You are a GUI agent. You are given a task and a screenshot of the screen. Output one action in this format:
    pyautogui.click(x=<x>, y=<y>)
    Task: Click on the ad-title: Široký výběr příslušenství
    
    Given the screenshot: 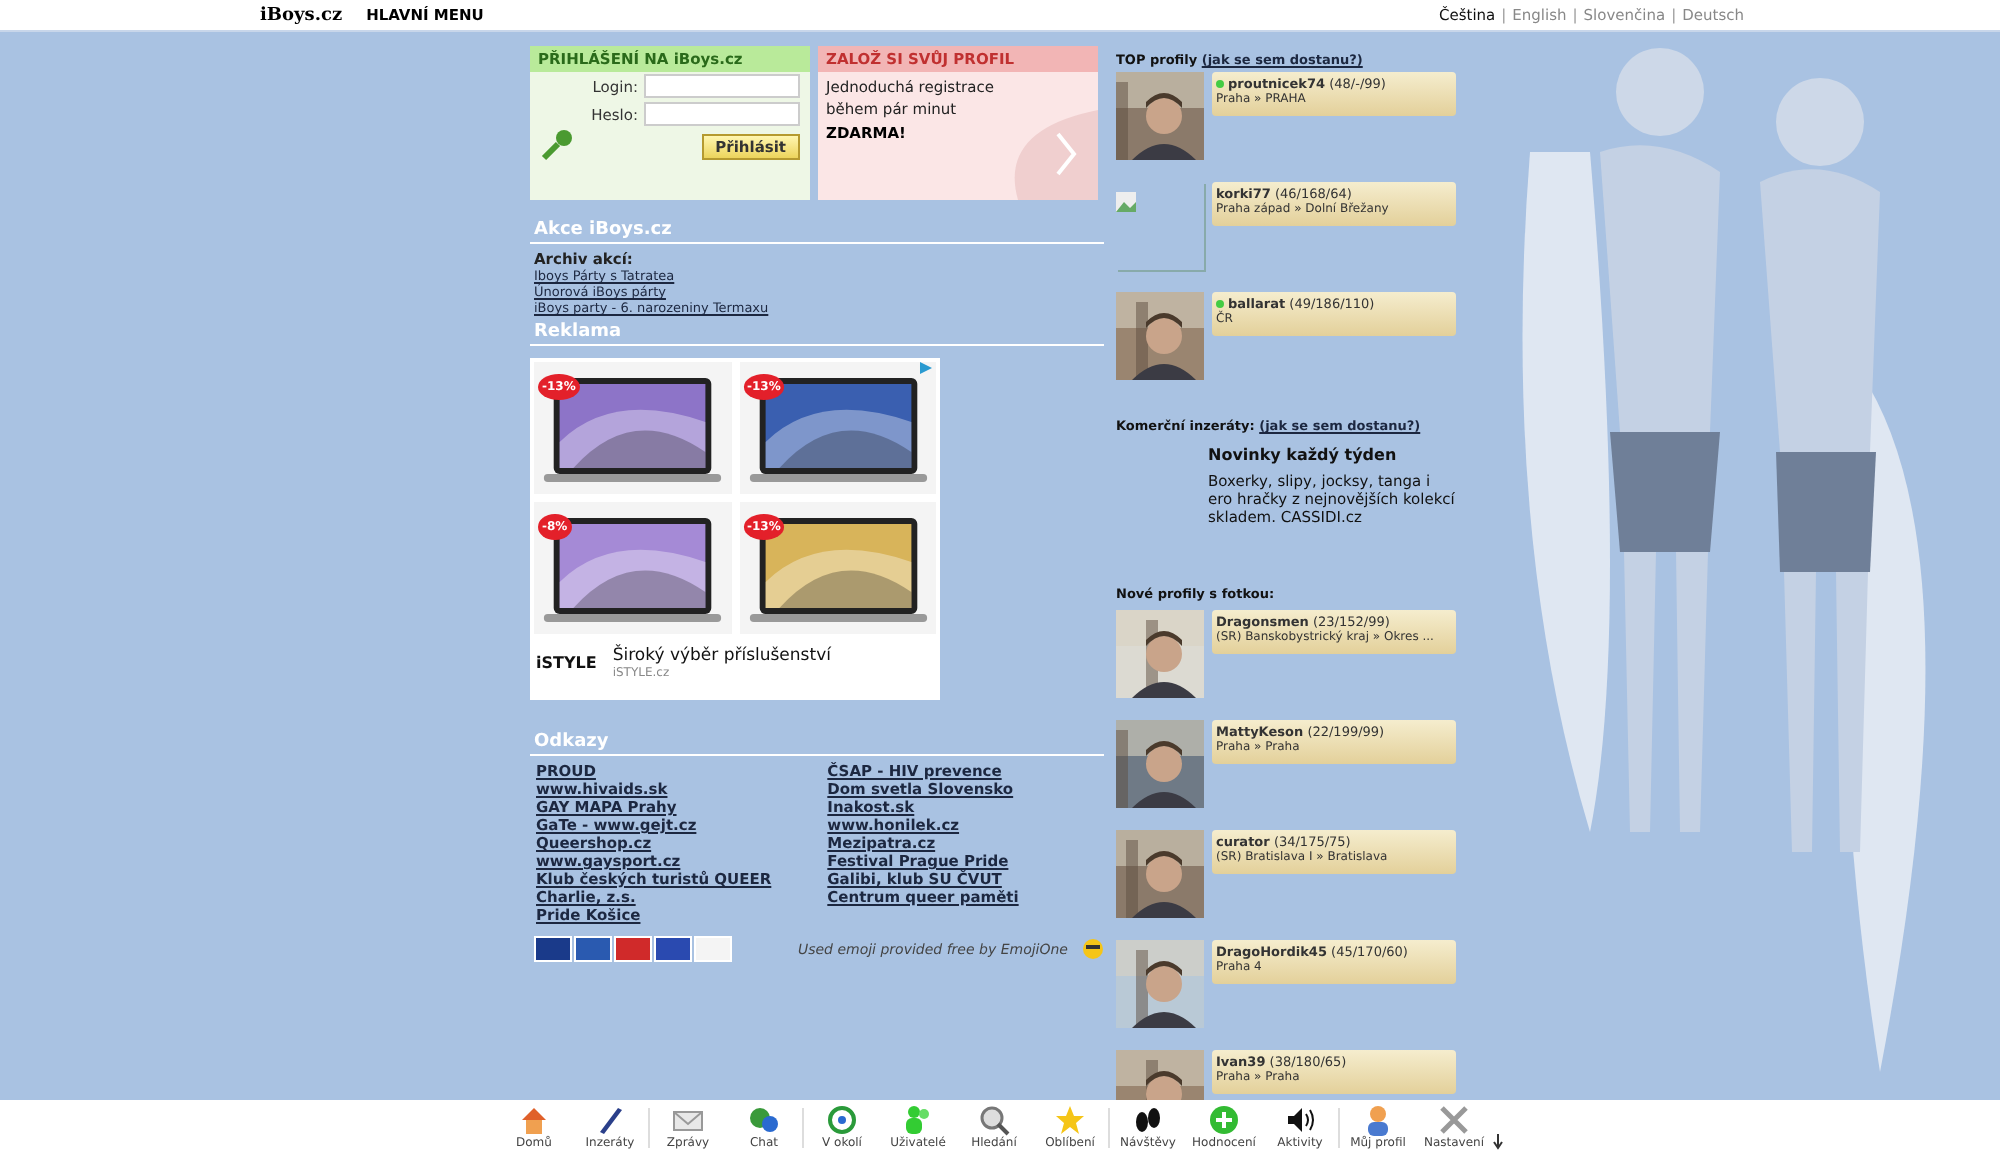 What is the action you would take?
    pyautogui.click(x=721, y=656)
    